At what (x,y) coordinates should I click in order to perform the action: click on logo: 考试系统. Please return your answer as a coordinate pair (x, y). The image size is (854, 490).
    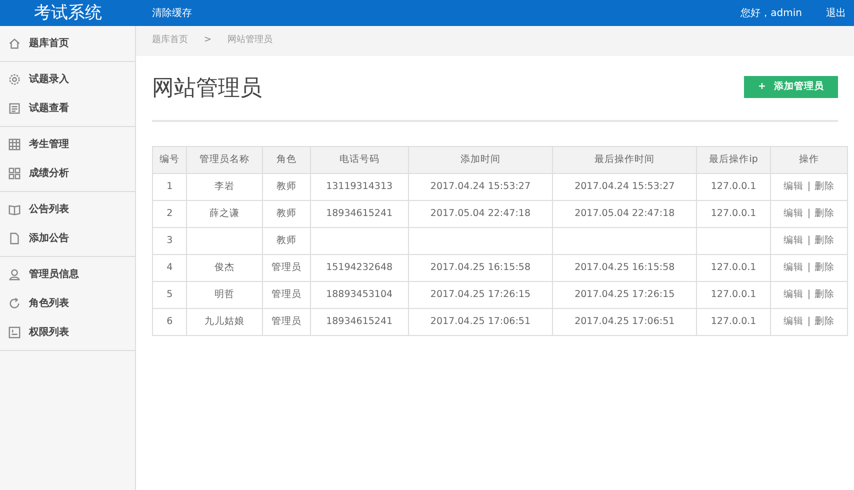
    Looking at the image, I should click on (68, 13).